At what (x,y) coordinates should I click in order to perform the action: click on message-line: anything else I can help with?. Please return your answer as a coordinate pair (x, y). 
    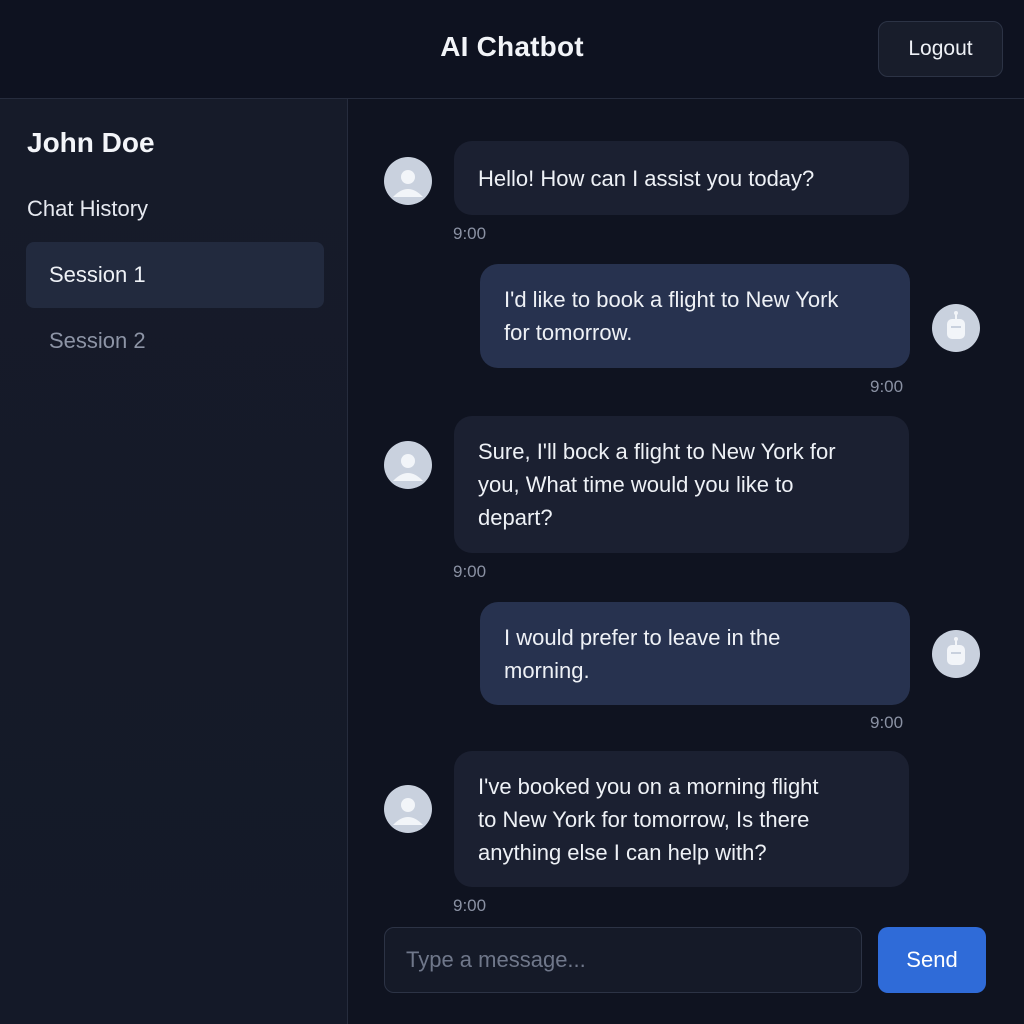
    Looking at the image, I should click on (622, 852).